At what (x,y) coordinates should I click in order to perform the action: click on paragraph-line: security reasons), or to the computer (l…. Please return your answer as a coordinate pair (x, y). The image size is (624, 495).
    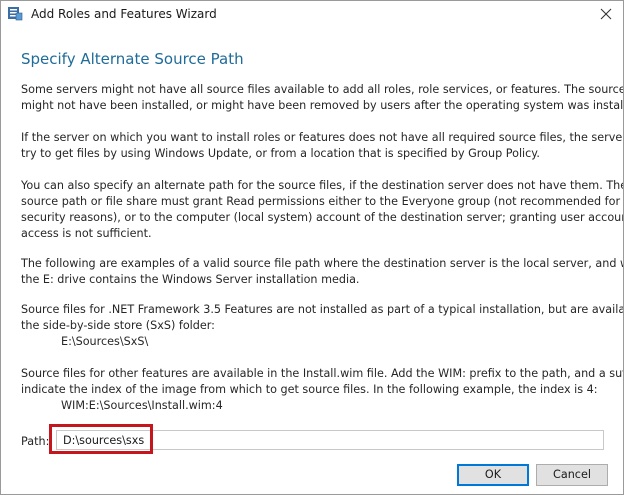
    Looking at the image, I should click on (322, 217).